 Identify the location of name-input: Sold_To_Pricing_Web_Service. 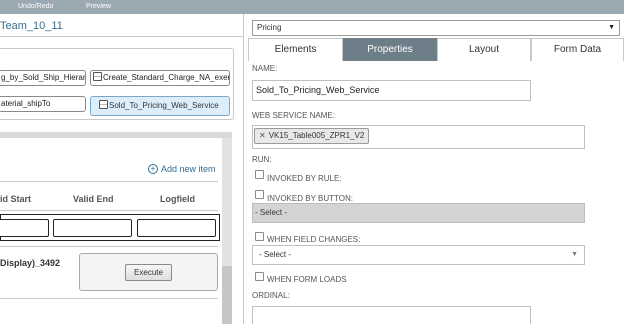
(391, 90).